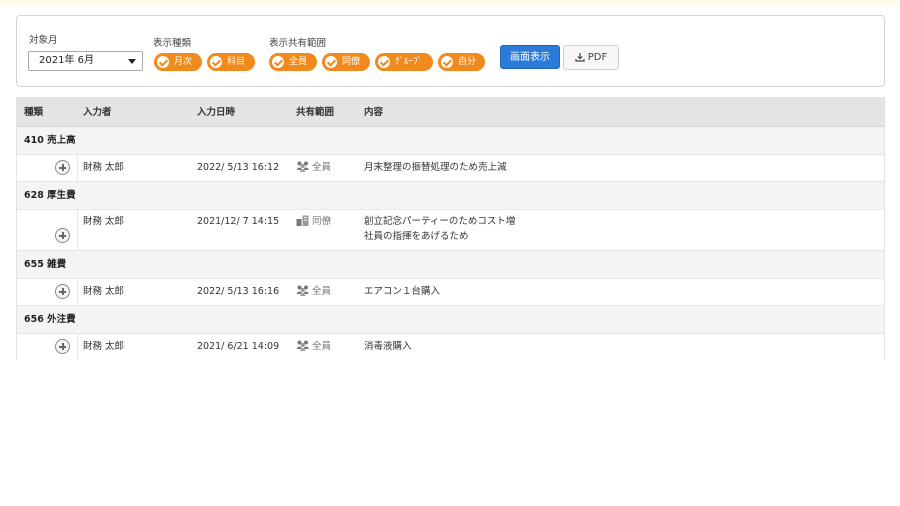 This screenshot has height=506, width=900. I want to click on month-select: 2021年 6月, so click(85, 61).